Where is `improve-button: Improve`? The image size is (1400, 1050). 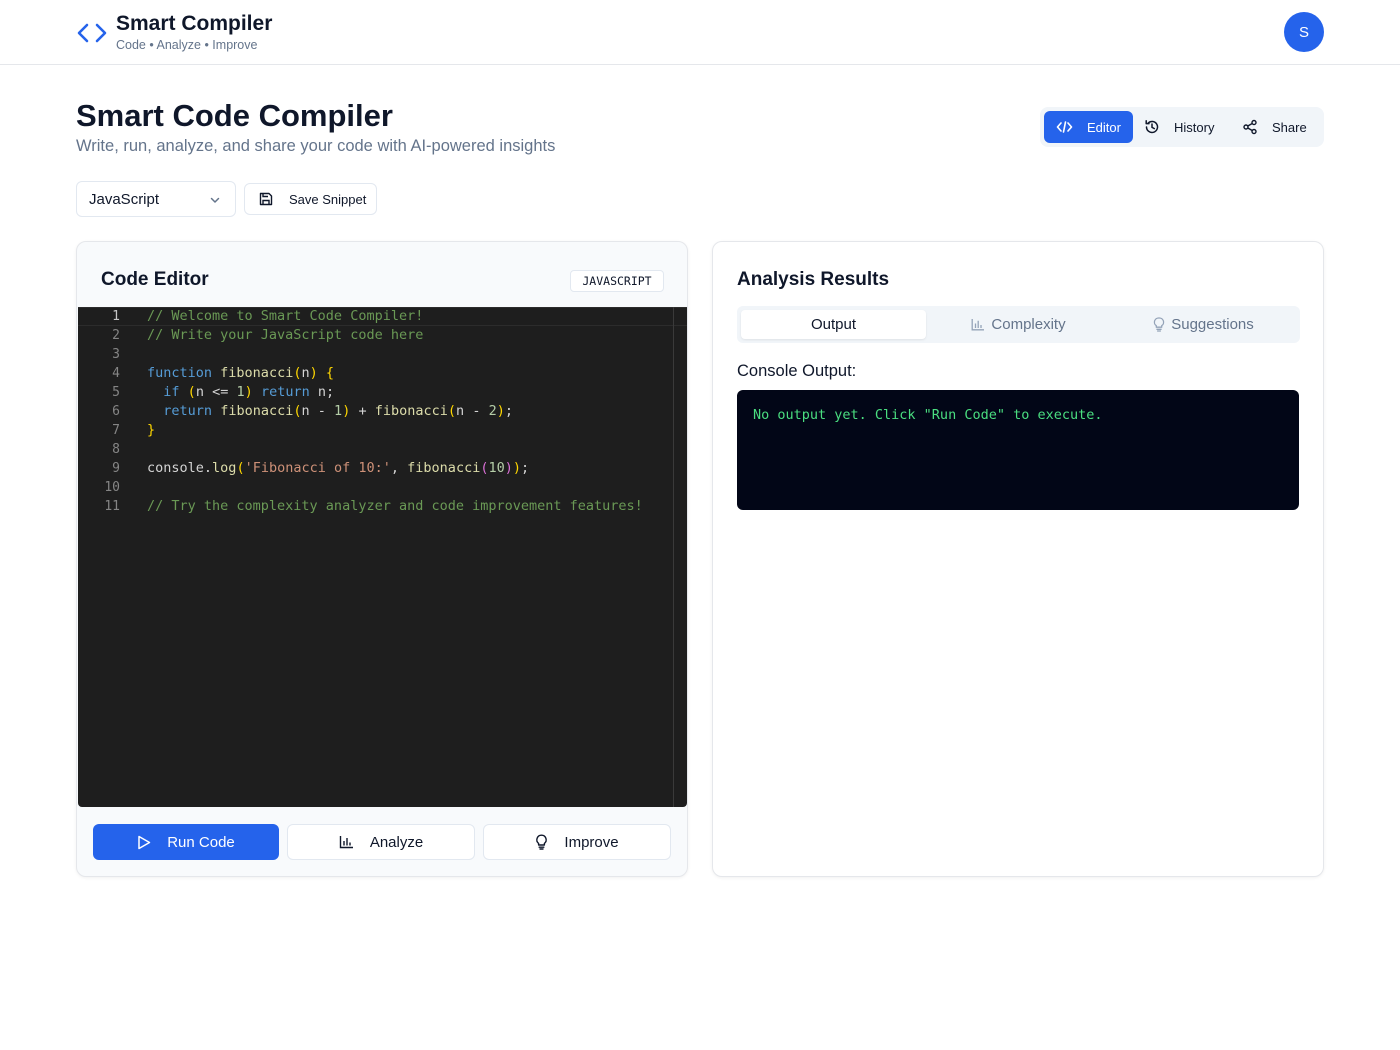 improve-button: Improve is located at coordinates (577, 842).